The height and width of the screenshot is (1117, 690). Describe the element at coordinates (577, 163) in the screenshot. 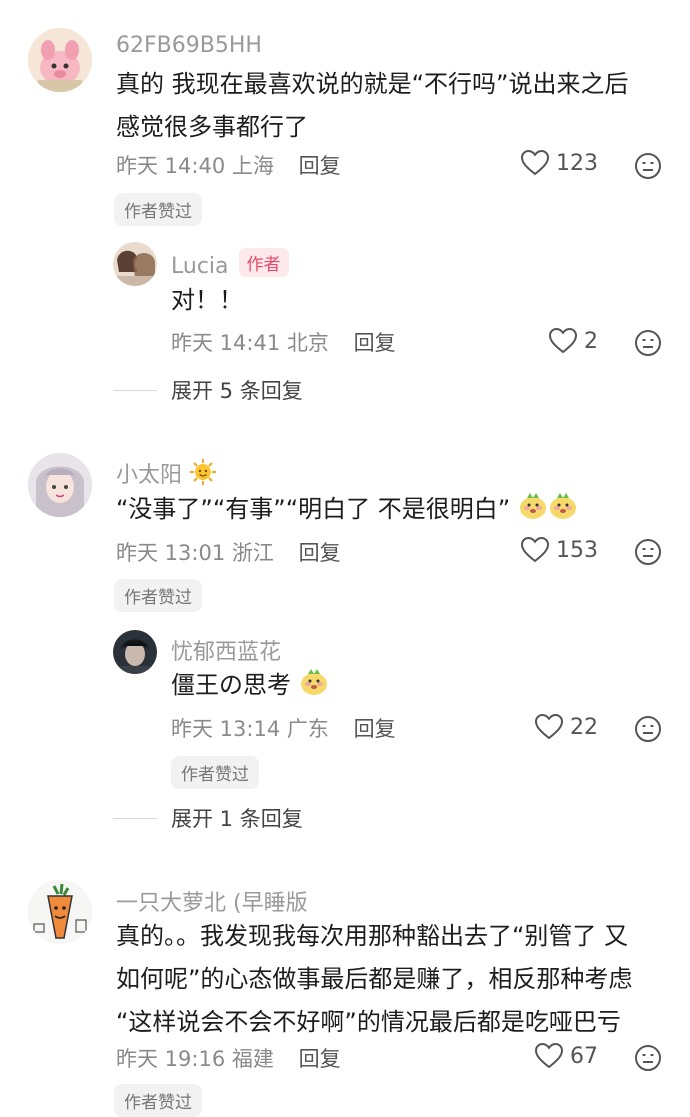

I see `like-count: 123` at that location.